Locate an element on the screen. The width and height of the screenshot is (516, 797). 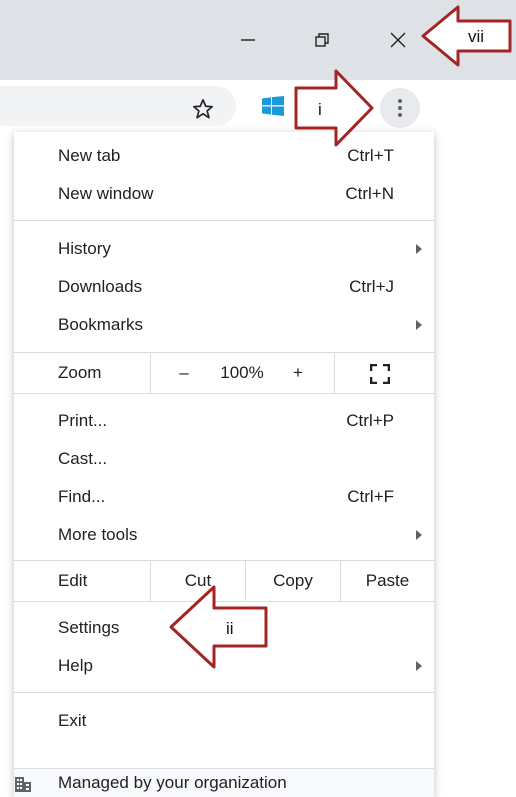
zoom-out-button: – is located at coordinates (184, 373).